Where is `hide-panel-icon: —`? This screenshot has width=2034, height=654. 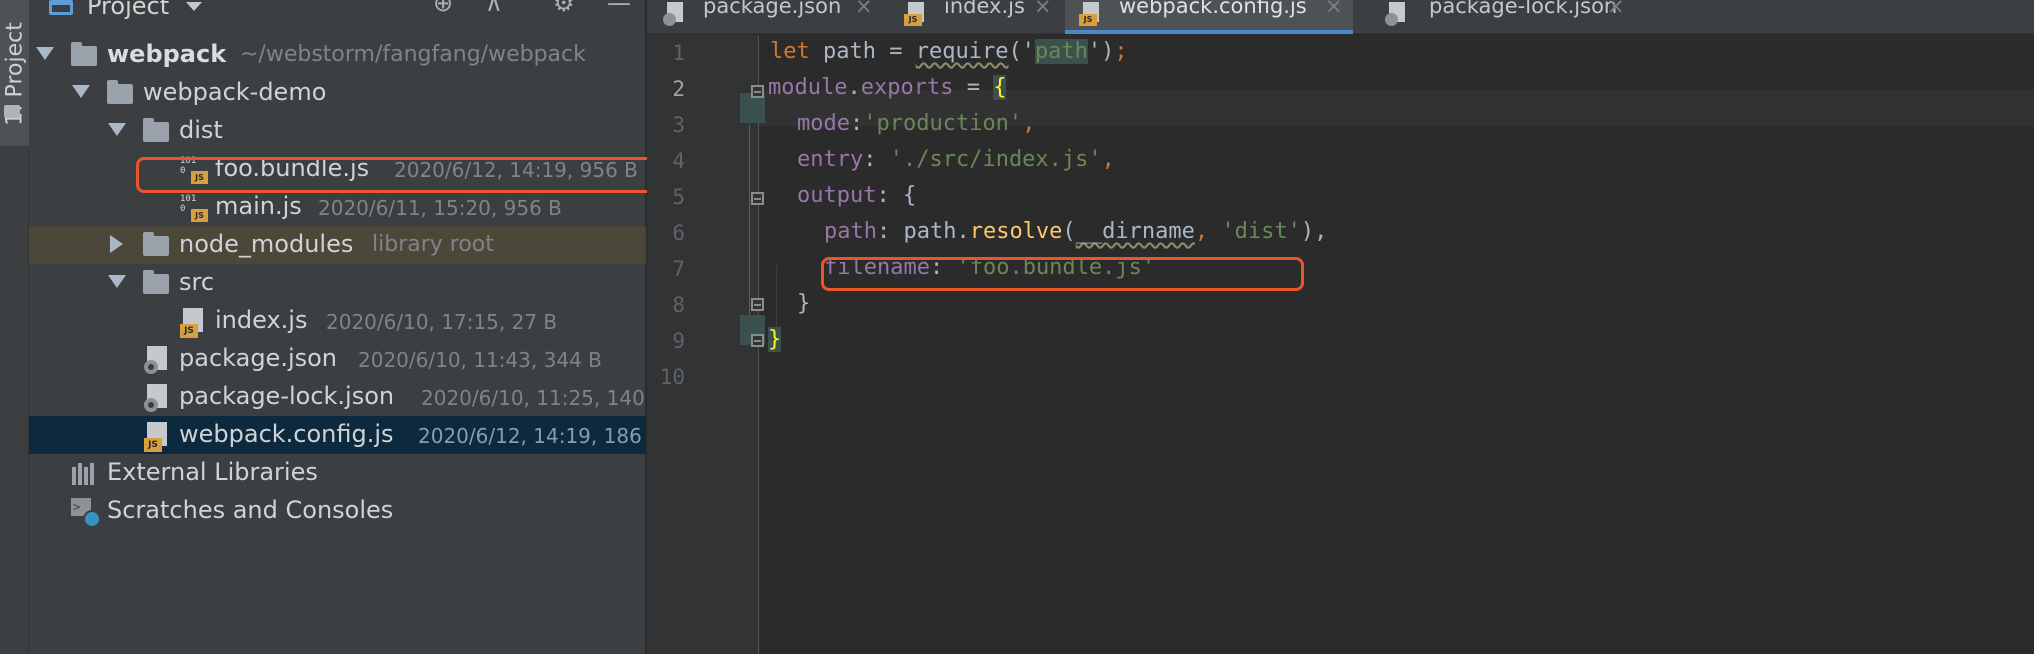 hide-panel-icon: — is located at coordinates (619, 7).